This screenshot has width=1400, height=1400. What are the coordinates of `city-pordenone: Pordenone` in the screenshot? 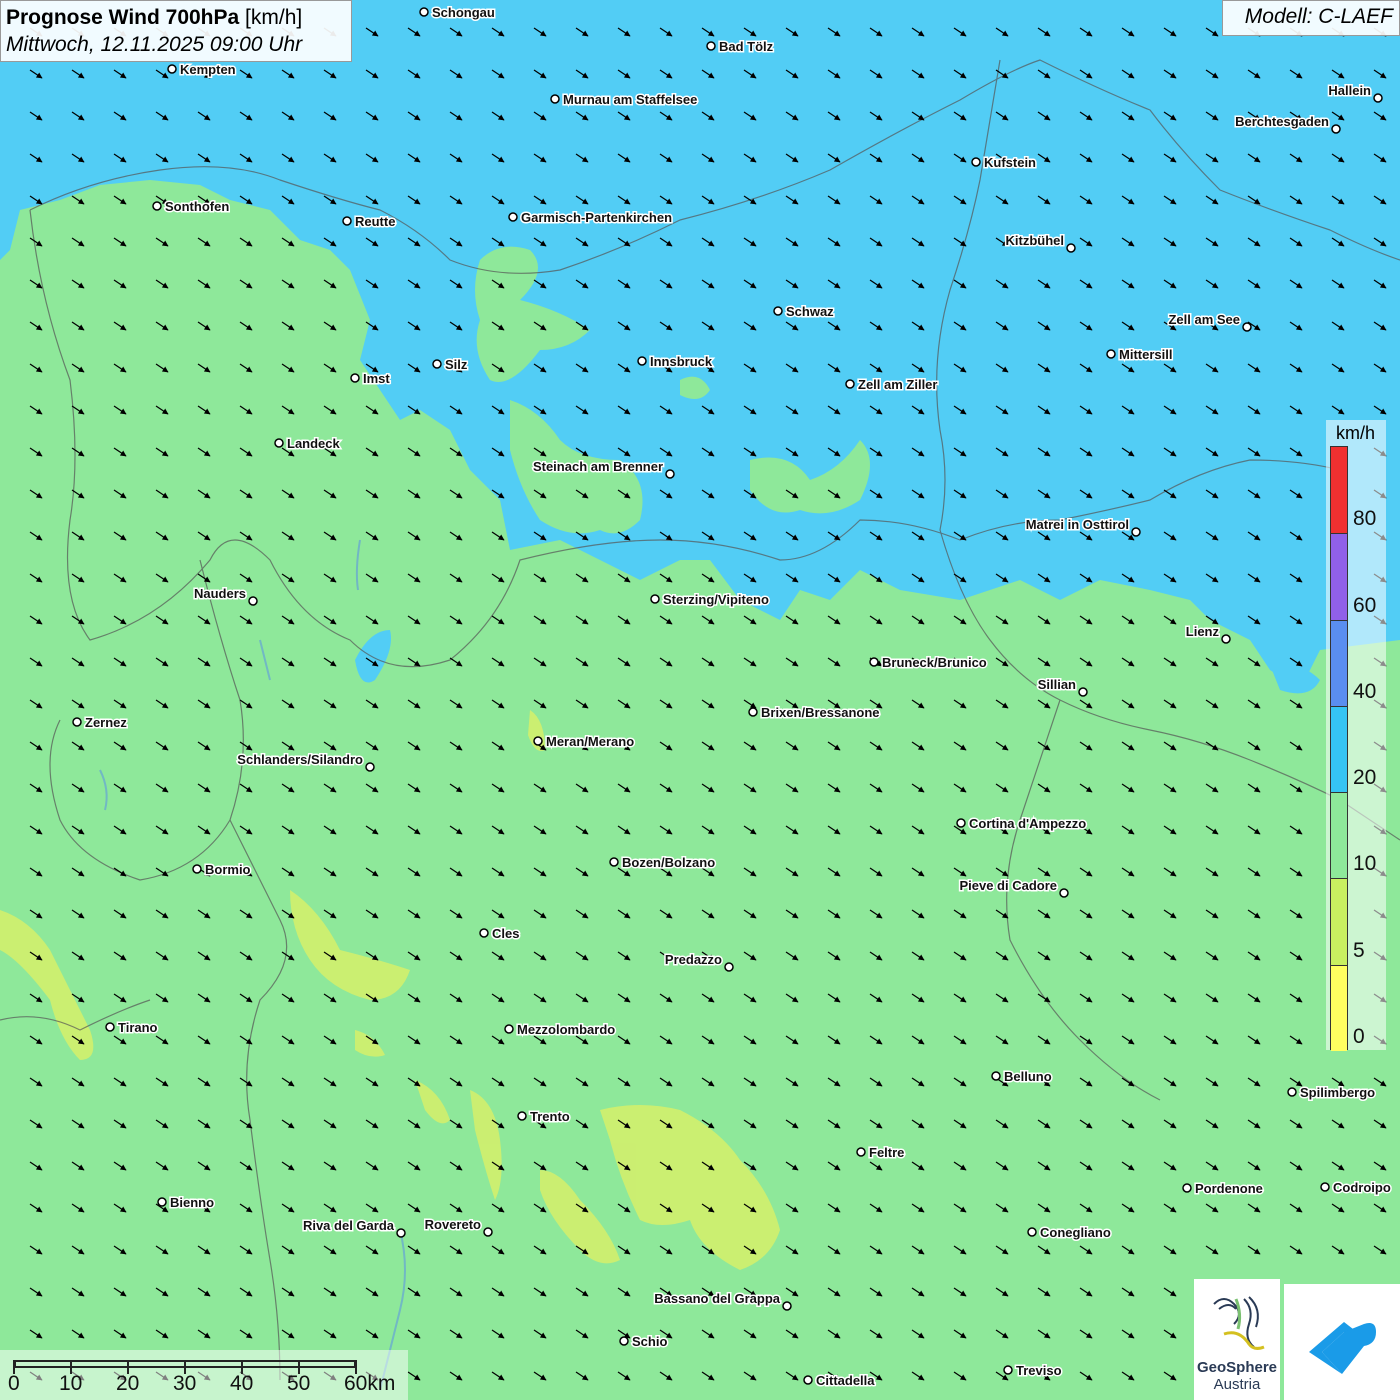 It's located at (1223, 1189).